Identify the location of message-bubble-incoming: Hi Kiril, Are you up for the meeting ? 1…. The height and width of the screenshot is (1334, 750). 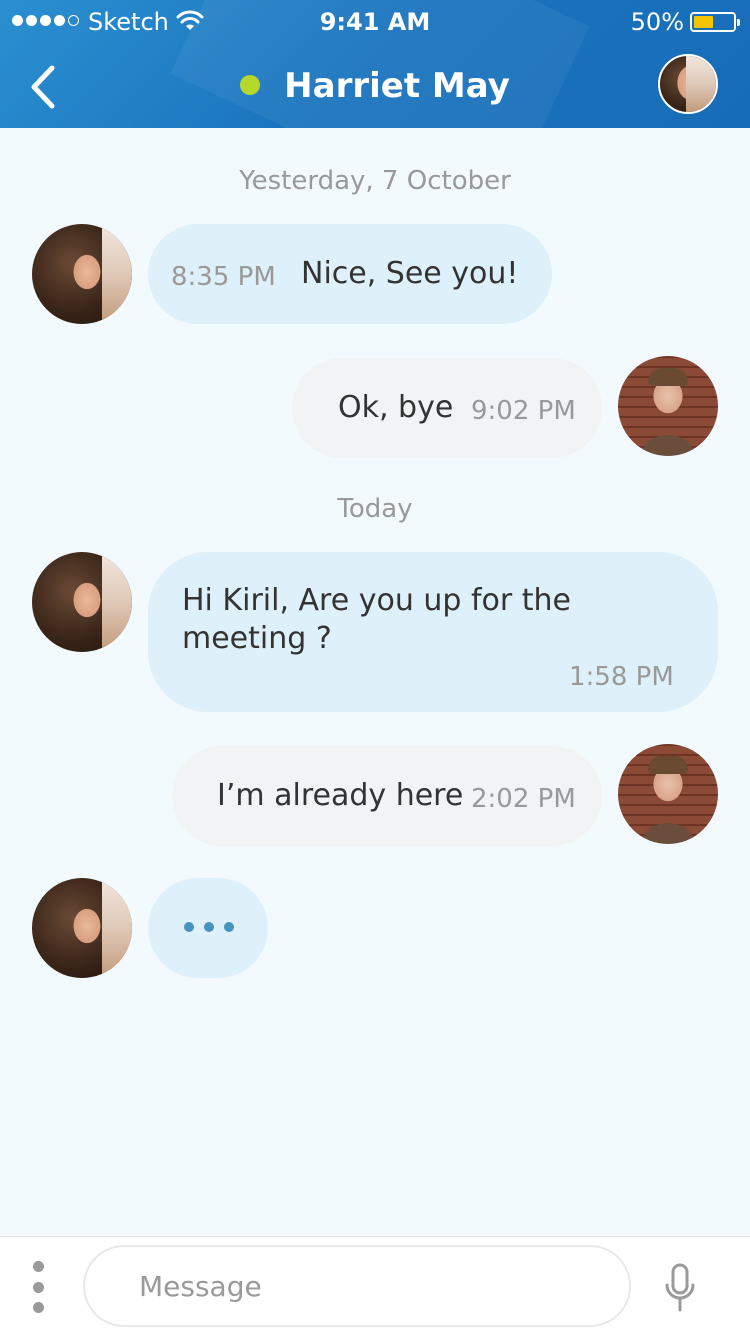
(433, 632).